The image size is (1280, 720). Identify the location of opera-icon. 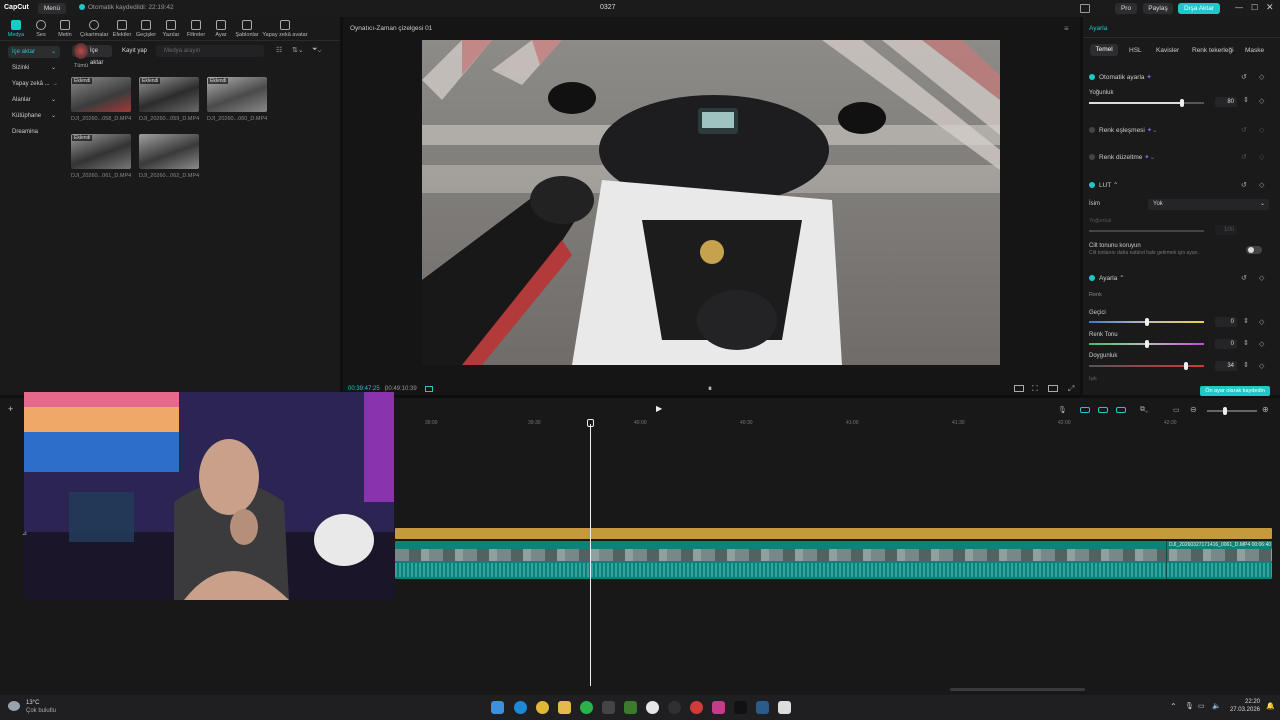
(696, 707).